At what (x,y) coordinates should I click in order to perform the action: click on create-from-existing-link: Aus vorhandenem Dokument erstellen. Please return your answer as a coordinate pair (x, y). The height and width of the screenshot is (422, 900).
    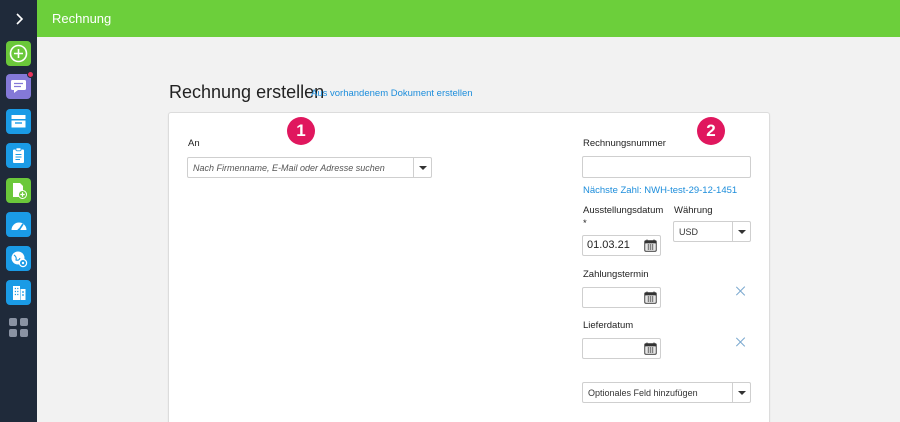
    Looking at the image, I should click on (392, 93).